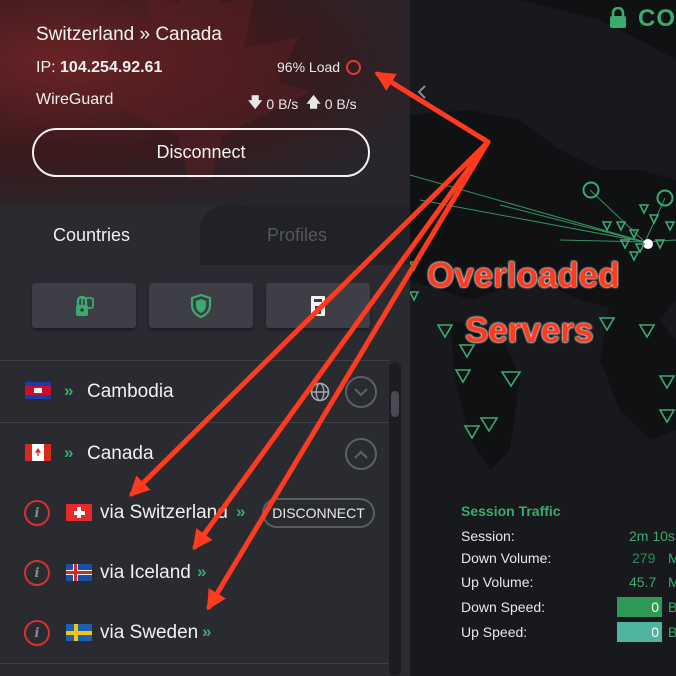 This screenshot has height=676, width=676. What do you see at coordinates (523, 275) in the screenshot?
I see `annotation-label-line1: Overloaded` at bounding box center [523, 275].